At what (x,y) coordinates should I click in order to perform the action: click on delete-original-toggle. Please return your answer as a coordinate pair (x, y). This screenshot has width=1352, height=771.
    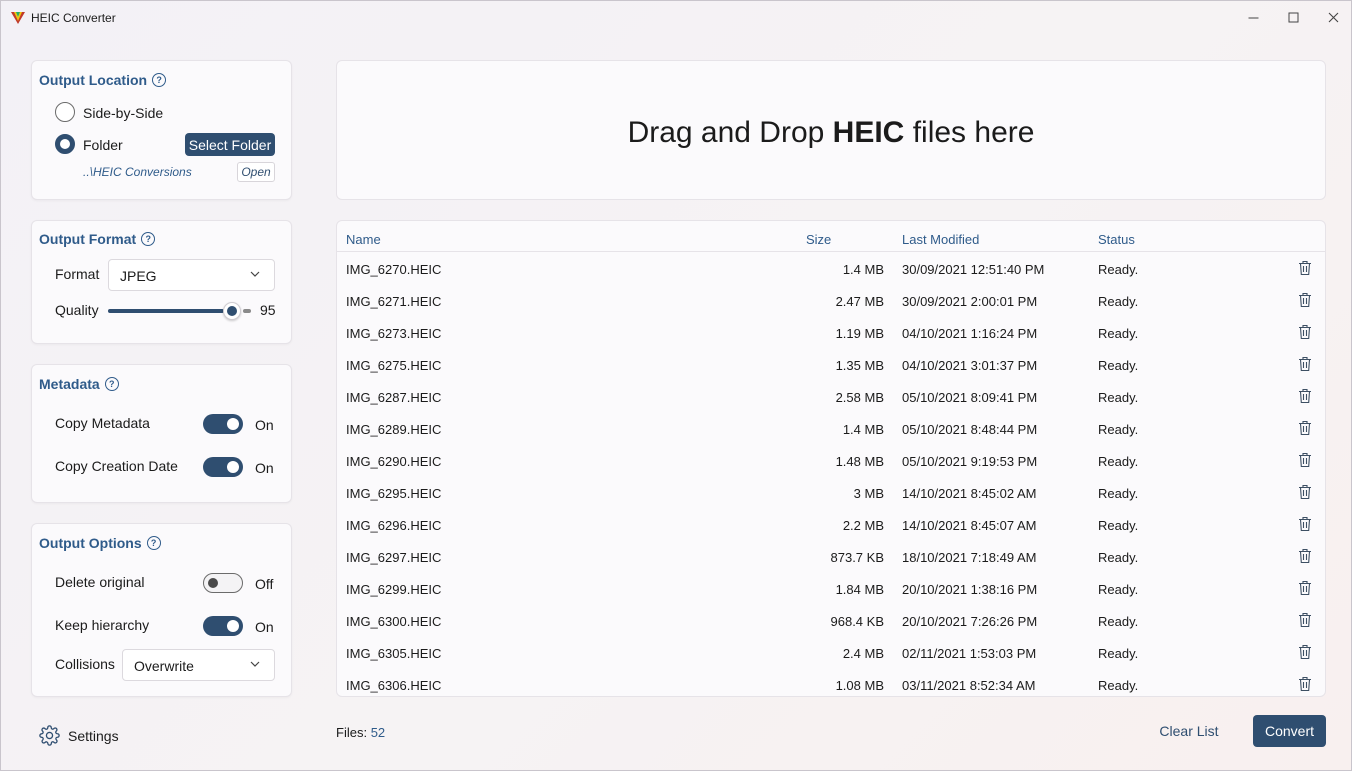
    Looking at the image, I should click on (223, 583).